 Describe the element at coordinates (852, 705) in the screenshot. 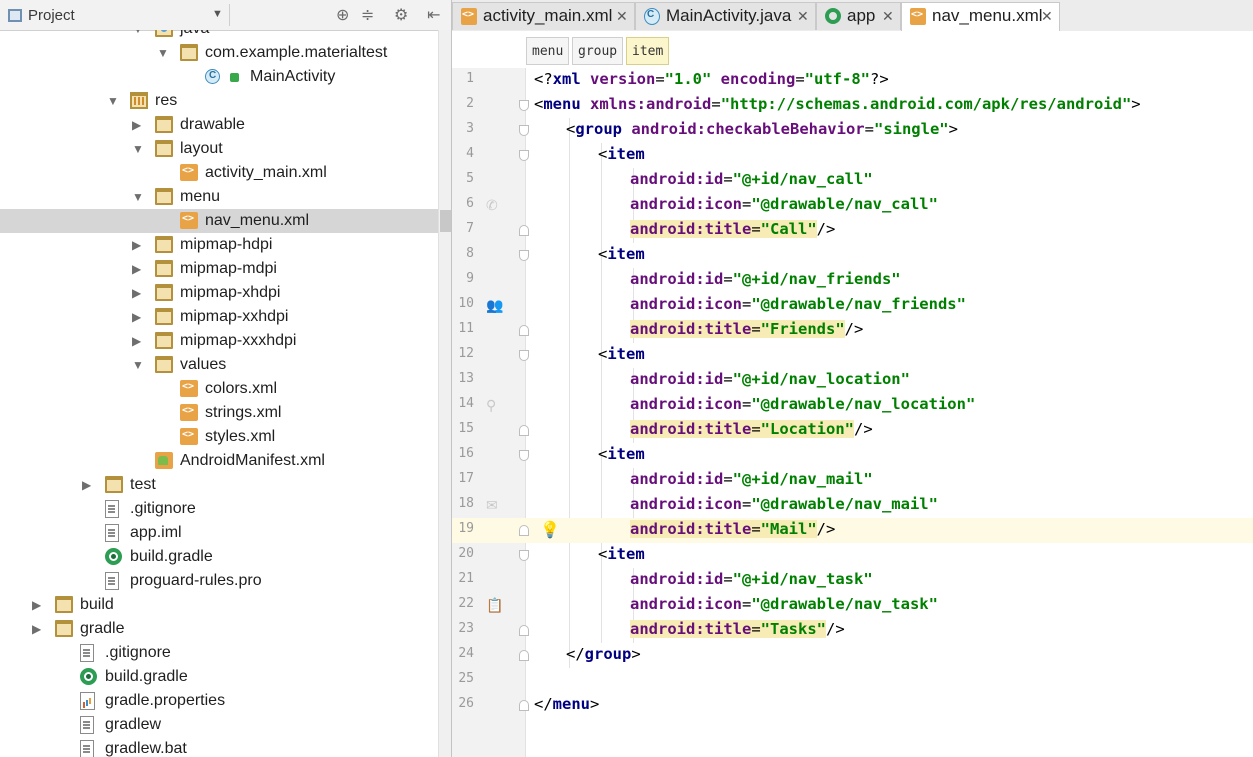

I see `code-line: 26 </menu>` at that location.